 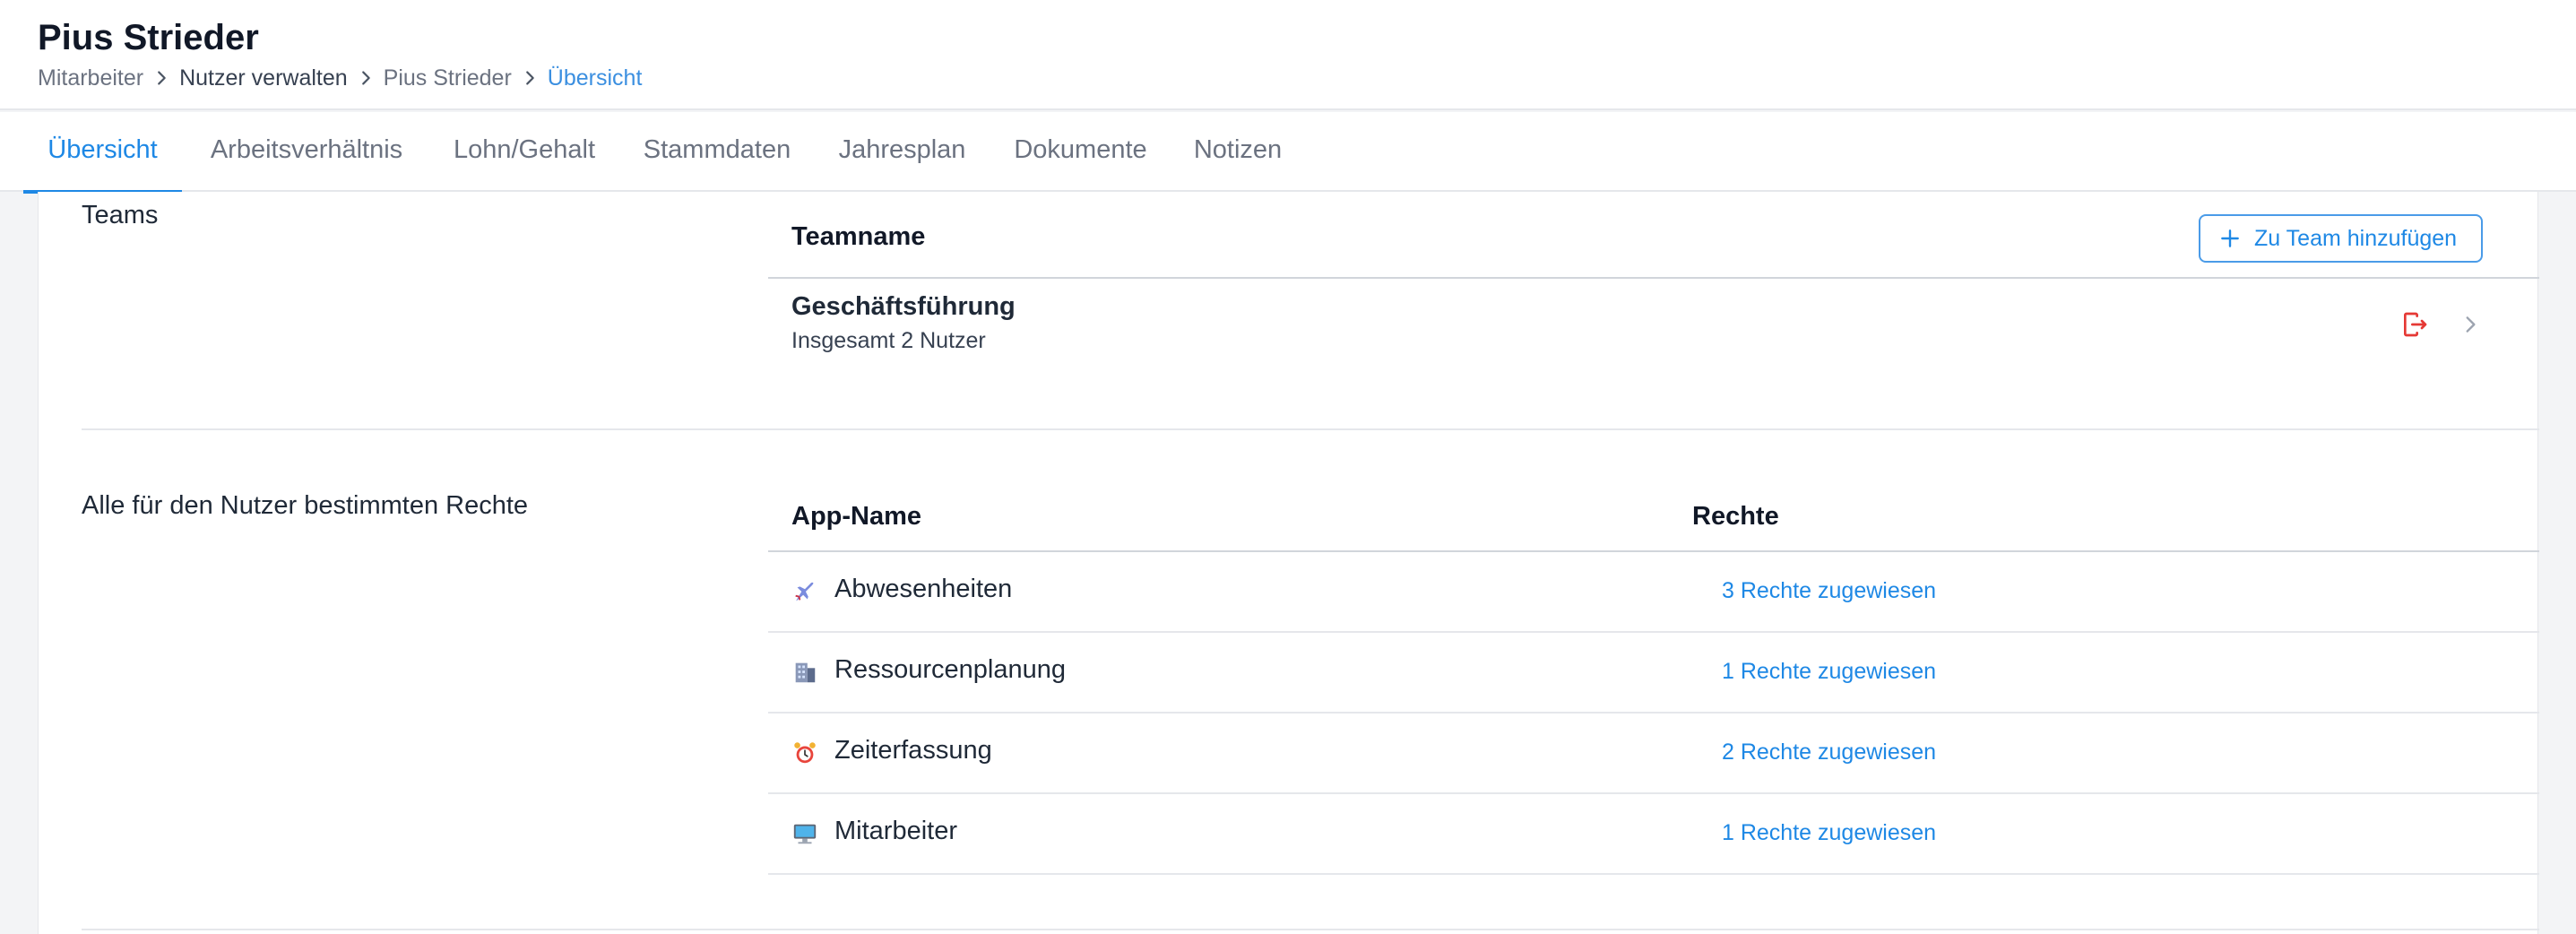 I want to click on tab-dokumente: Dokumente, so click(x=1080, y=152).